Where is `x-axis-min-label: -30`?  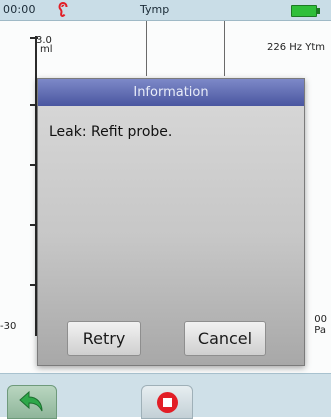
x-axis-min-label: -30 is located at coordinates (8, 326).